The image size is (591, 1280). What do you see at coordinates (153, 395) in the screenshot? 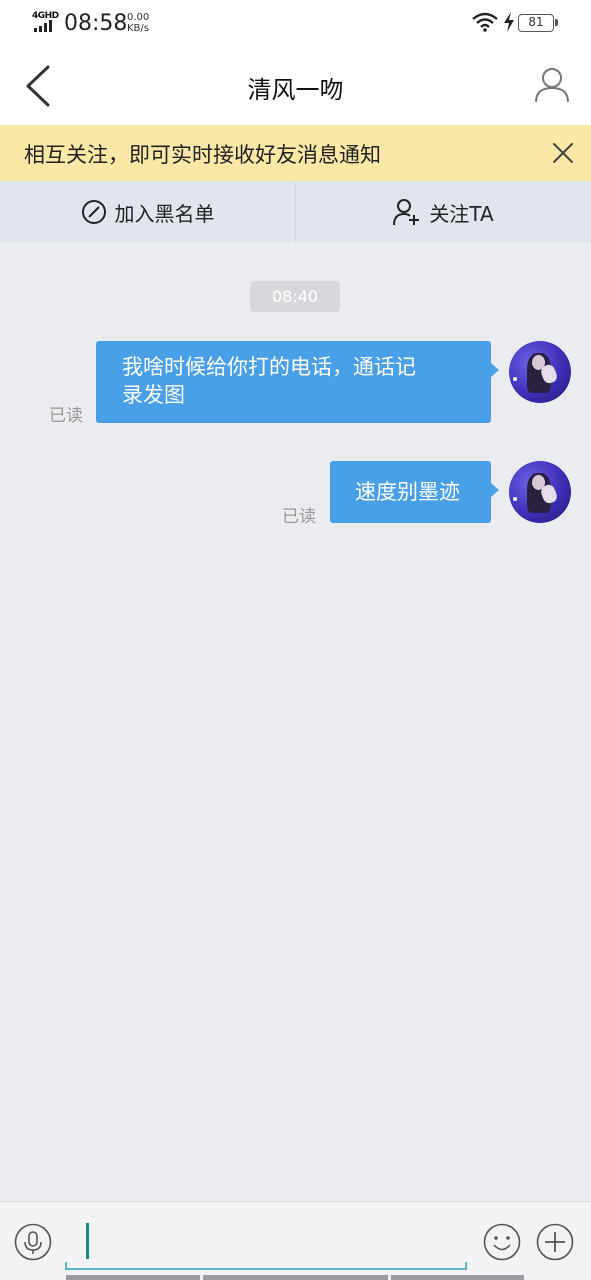
I see `message-line: 录发图` at bounding box center [153, 395].